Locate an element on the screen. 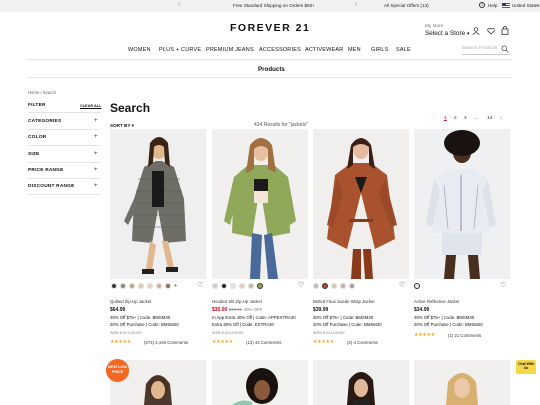 The width and height of the screenshot is (540, 405). clear-all-link: CLEAR ALL is located at coordinates (90, 106).